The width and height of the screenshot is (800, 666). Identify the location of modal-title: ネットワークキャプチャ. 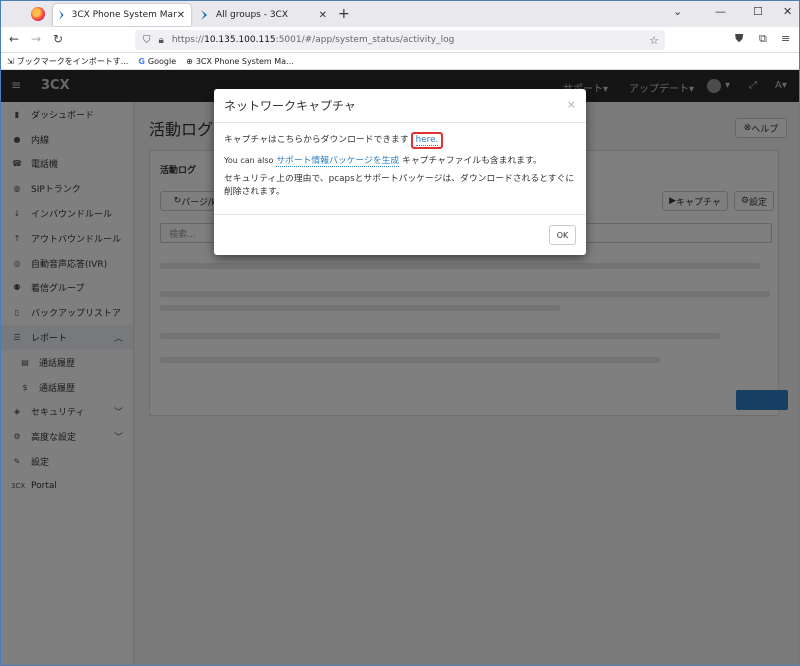
(400, 106).